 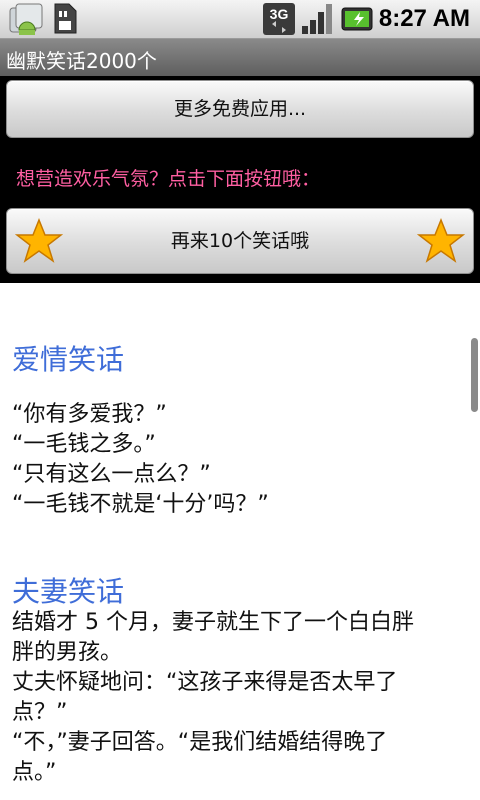 I want to click on more-jokes-button: 再来10个笑话哦, so click(x=240, y=241).